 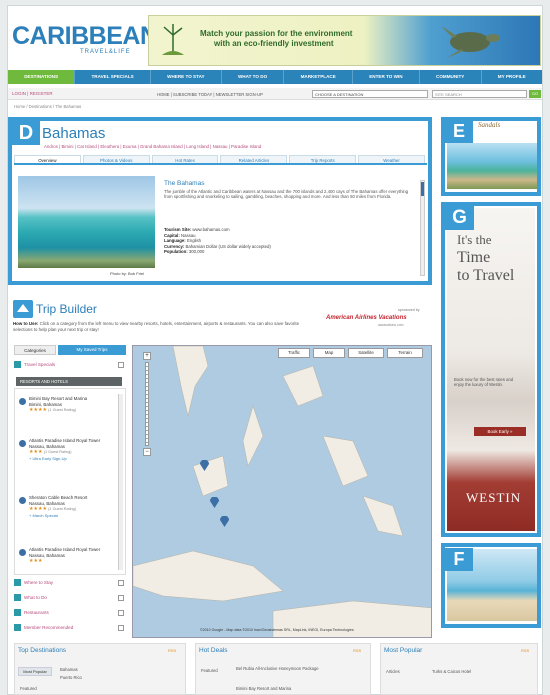 What do you see at coordinates (70, 598) in the screenshot?
I see `category-what-to-do: What to Do` at bounding box center [70, 598].